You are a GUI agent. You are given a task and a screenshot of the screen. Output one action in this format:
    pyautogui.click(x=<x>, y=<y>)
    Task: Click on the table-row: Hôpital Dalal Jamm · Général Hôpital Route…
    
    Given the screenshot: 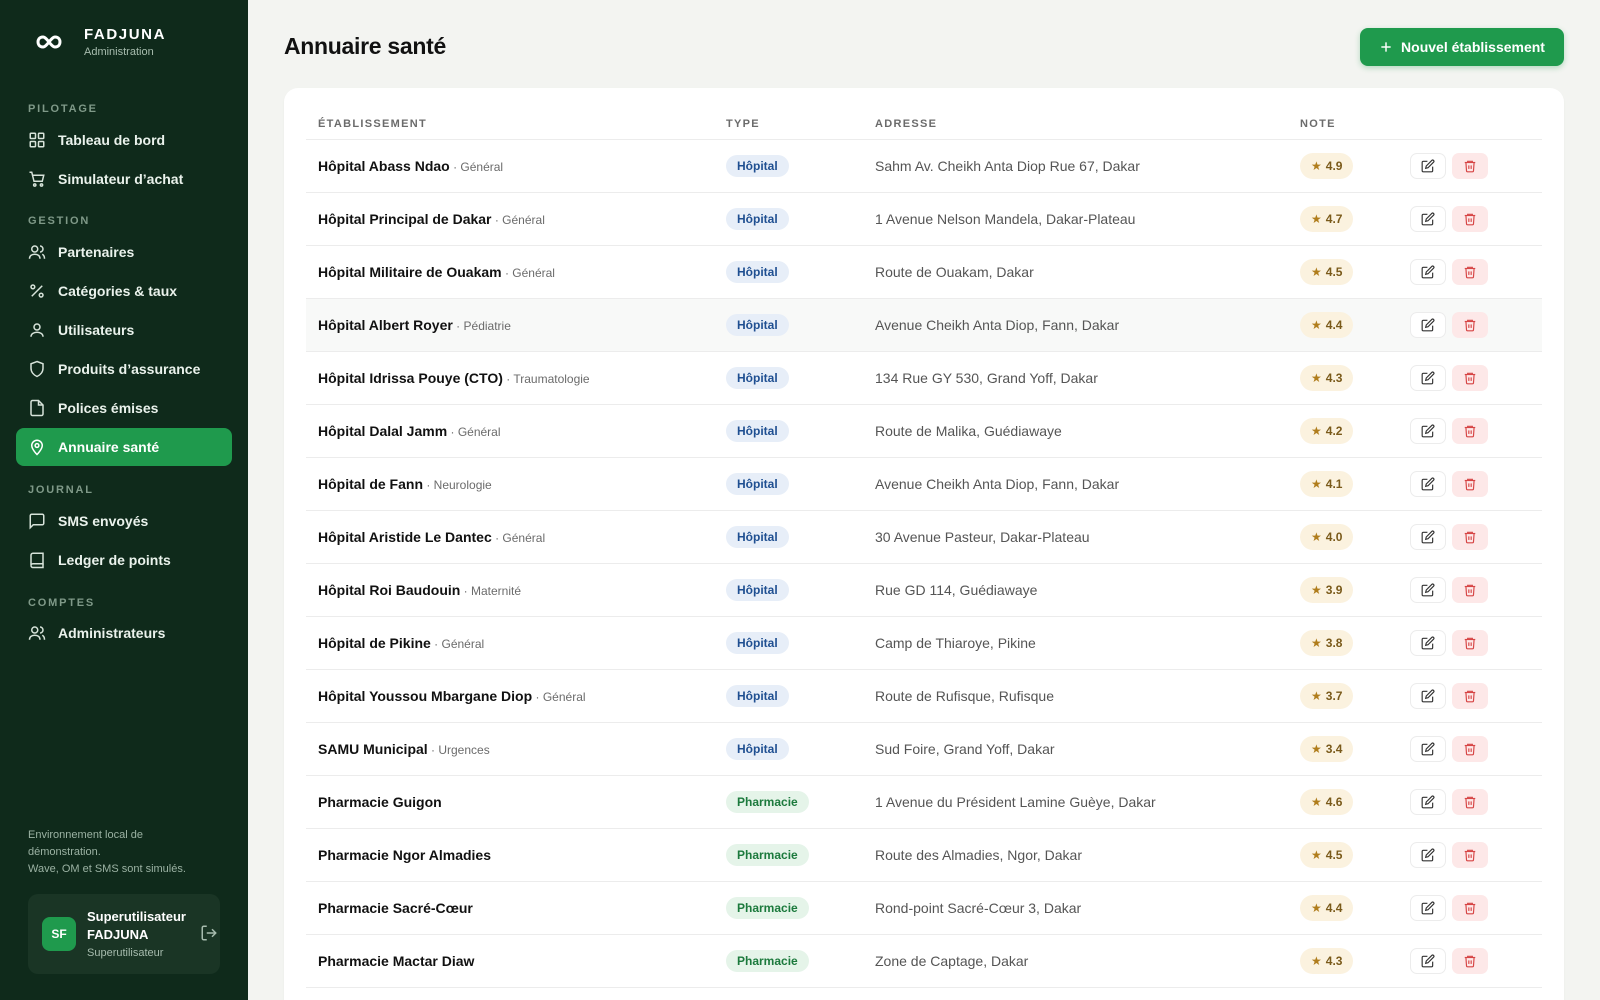 What is the action you would take?
    pyautogui.click(x=924, y=431)
    